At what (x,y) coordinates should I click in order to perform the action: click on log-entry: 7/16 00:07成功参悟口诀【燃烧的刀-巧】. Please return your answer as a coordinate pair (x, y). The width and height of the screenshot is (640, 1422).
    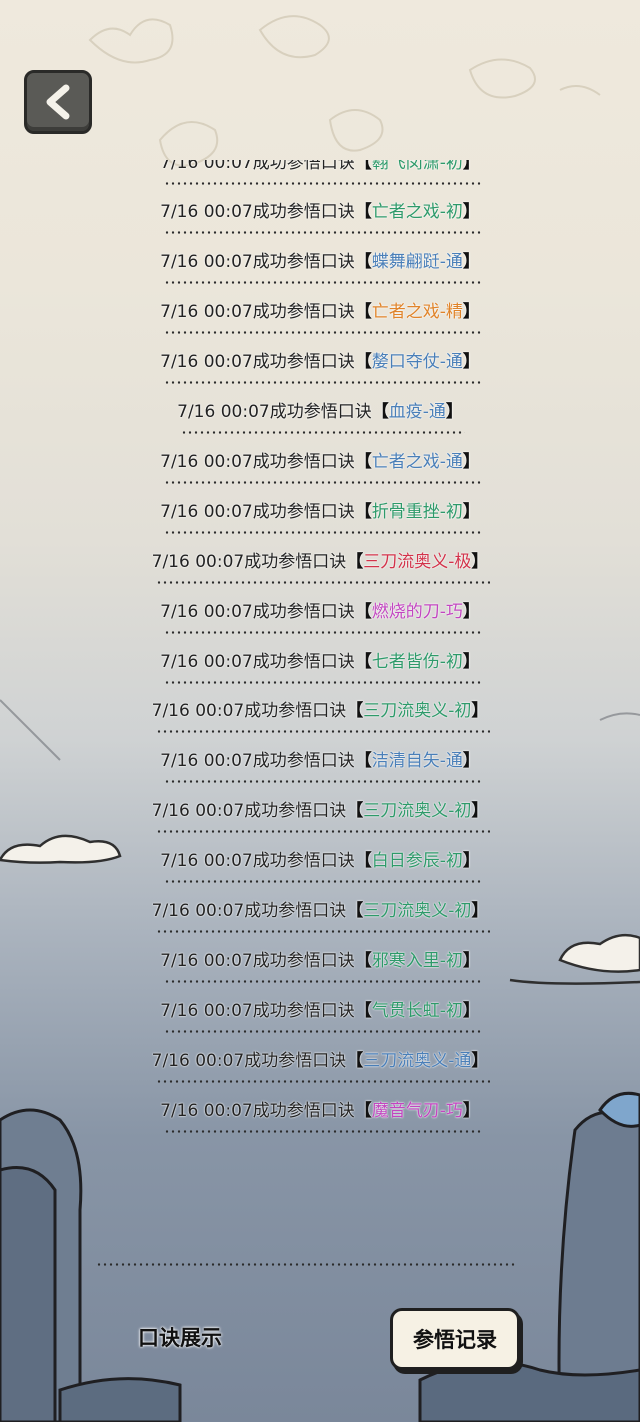
    Looking at the image, I should click on (320, 611).